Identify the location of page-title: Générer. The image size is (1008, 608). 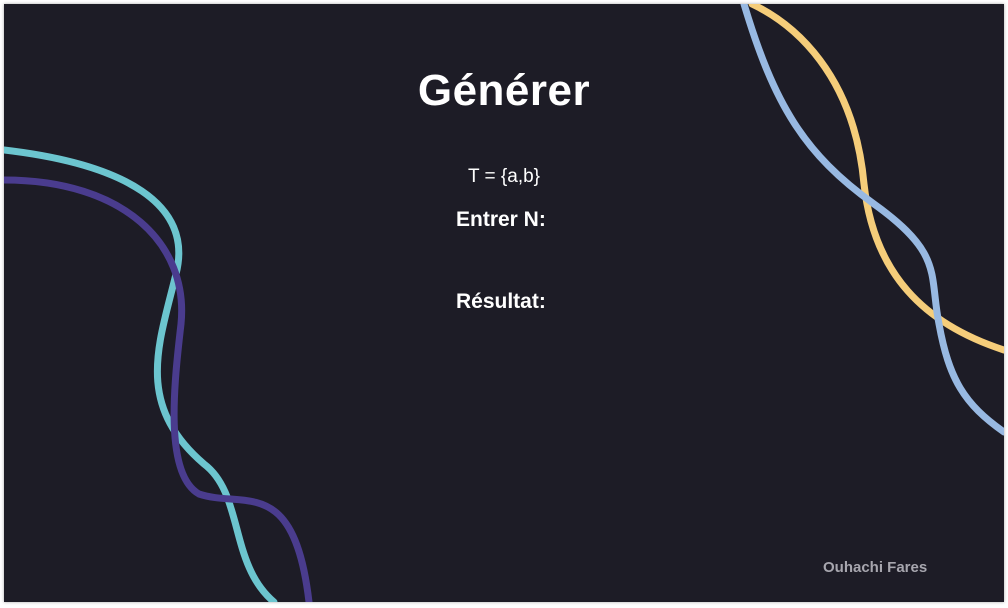
(504, 90).